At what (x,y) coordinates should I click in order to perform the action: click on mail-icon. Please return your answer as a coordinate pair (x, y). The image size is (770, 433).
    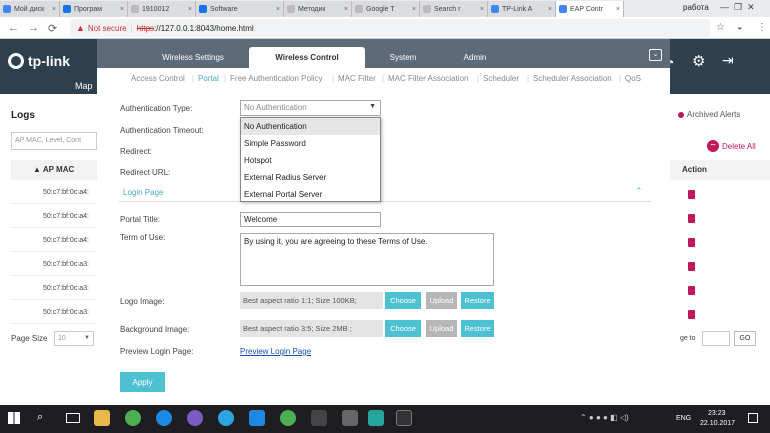
    Looking at the image, I should click on (404, 418).